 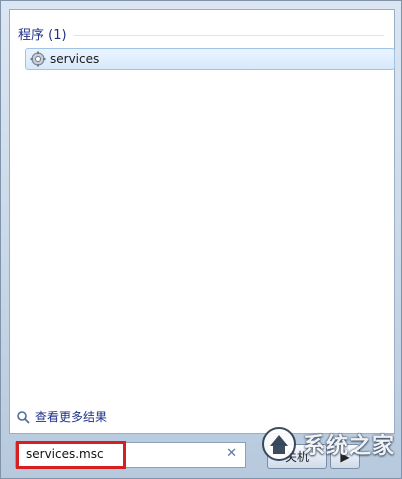 What do you see at coordinates (23, 417) in the screenshot?
I see `search-icon` at bounding box center [23, 417].